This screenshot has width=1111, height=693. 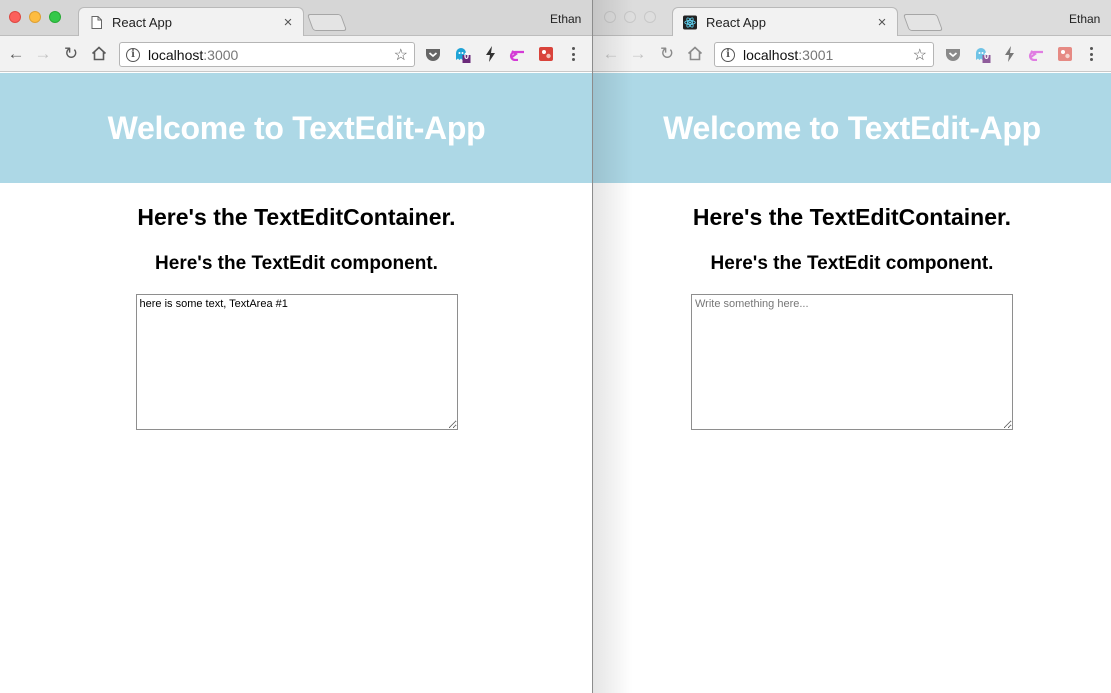 What do you see at coordinates (852, 362) in the screenshot?
I see `text-edit-textarea` at bounding box center [852, 362].